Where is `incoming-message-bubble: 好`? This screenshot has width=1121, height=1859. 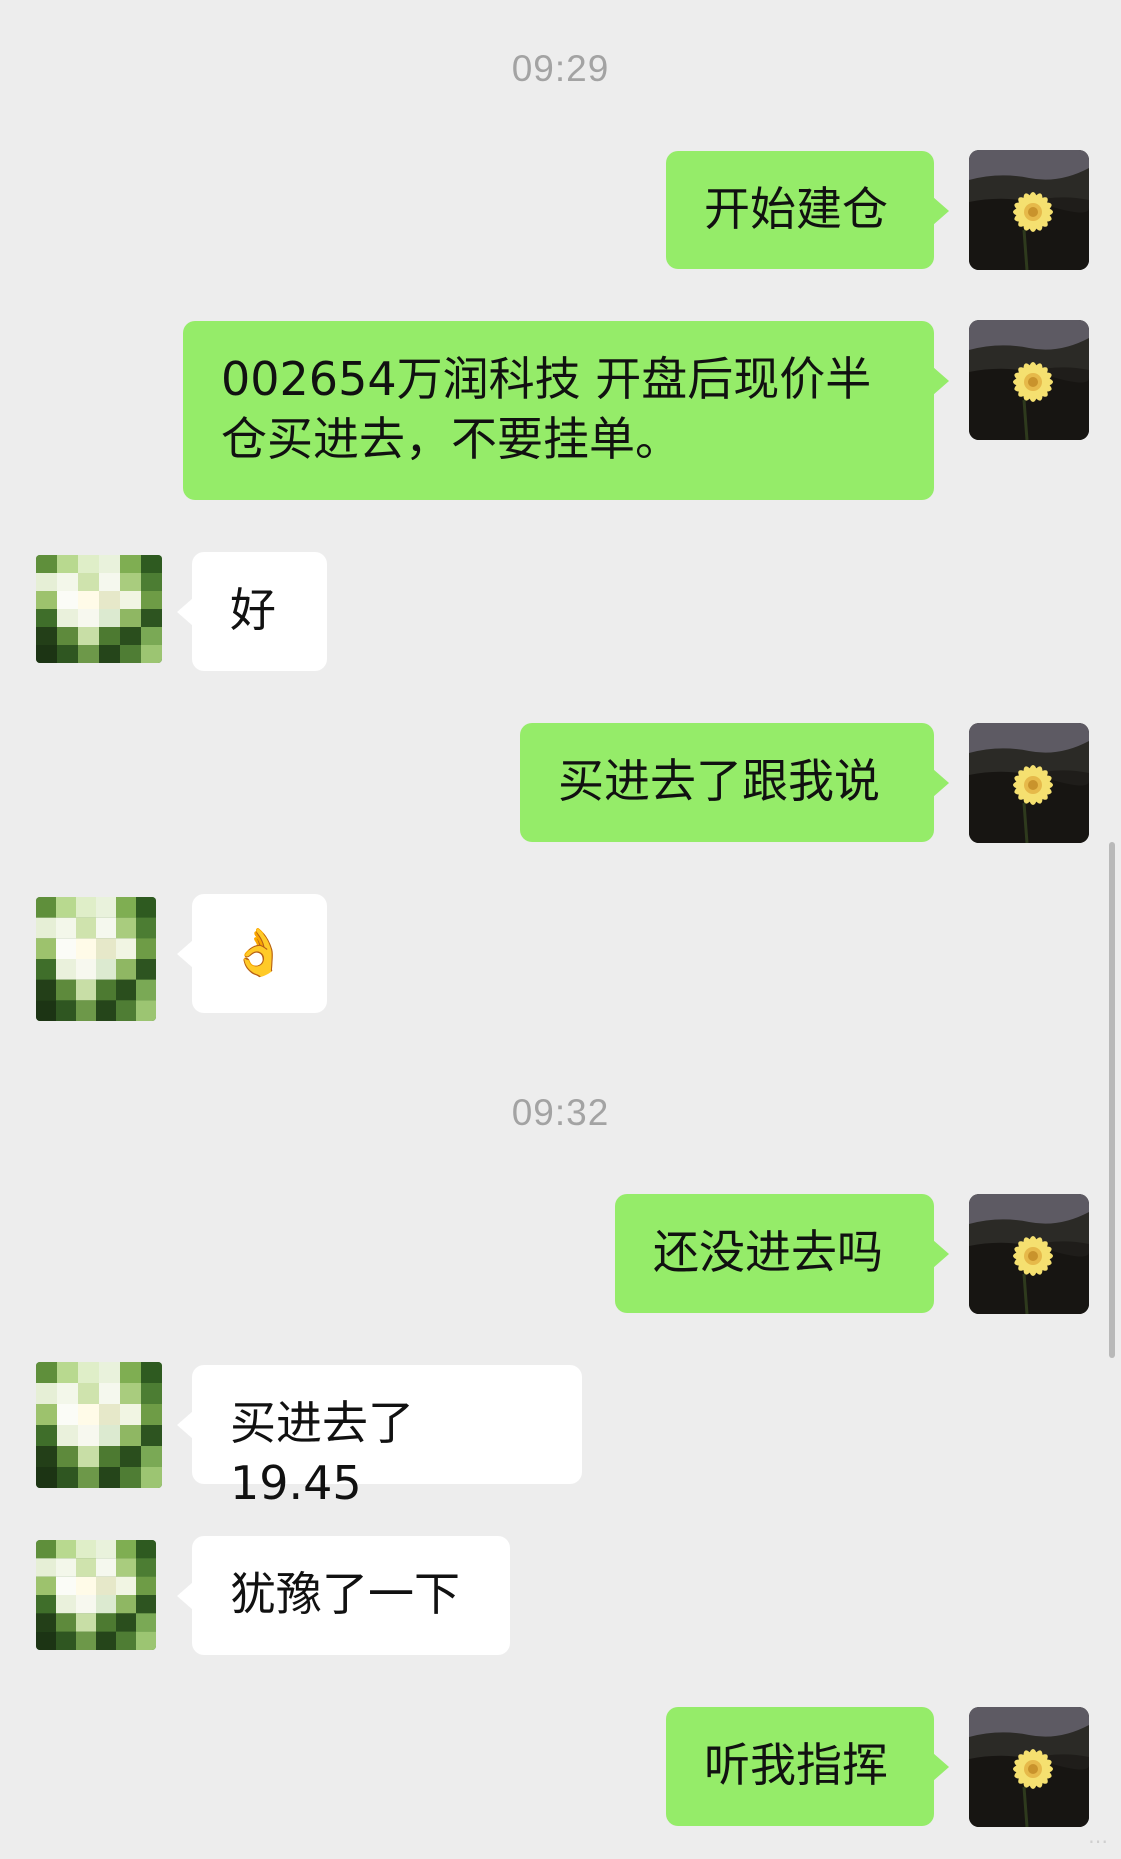
incoming-message-bubble: 好 is located at coordinates (252, 611).